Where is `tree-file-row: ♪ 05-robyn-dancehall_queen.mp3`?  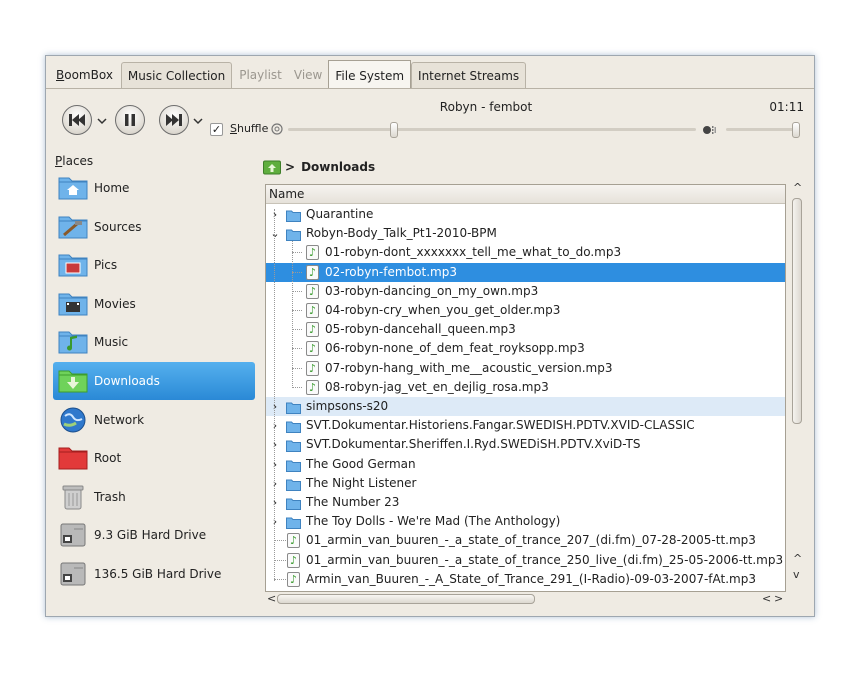 tree-file-row: ♪ 05-robyn-dancehall_queen.mp3 is located at coordinates (525, 329).